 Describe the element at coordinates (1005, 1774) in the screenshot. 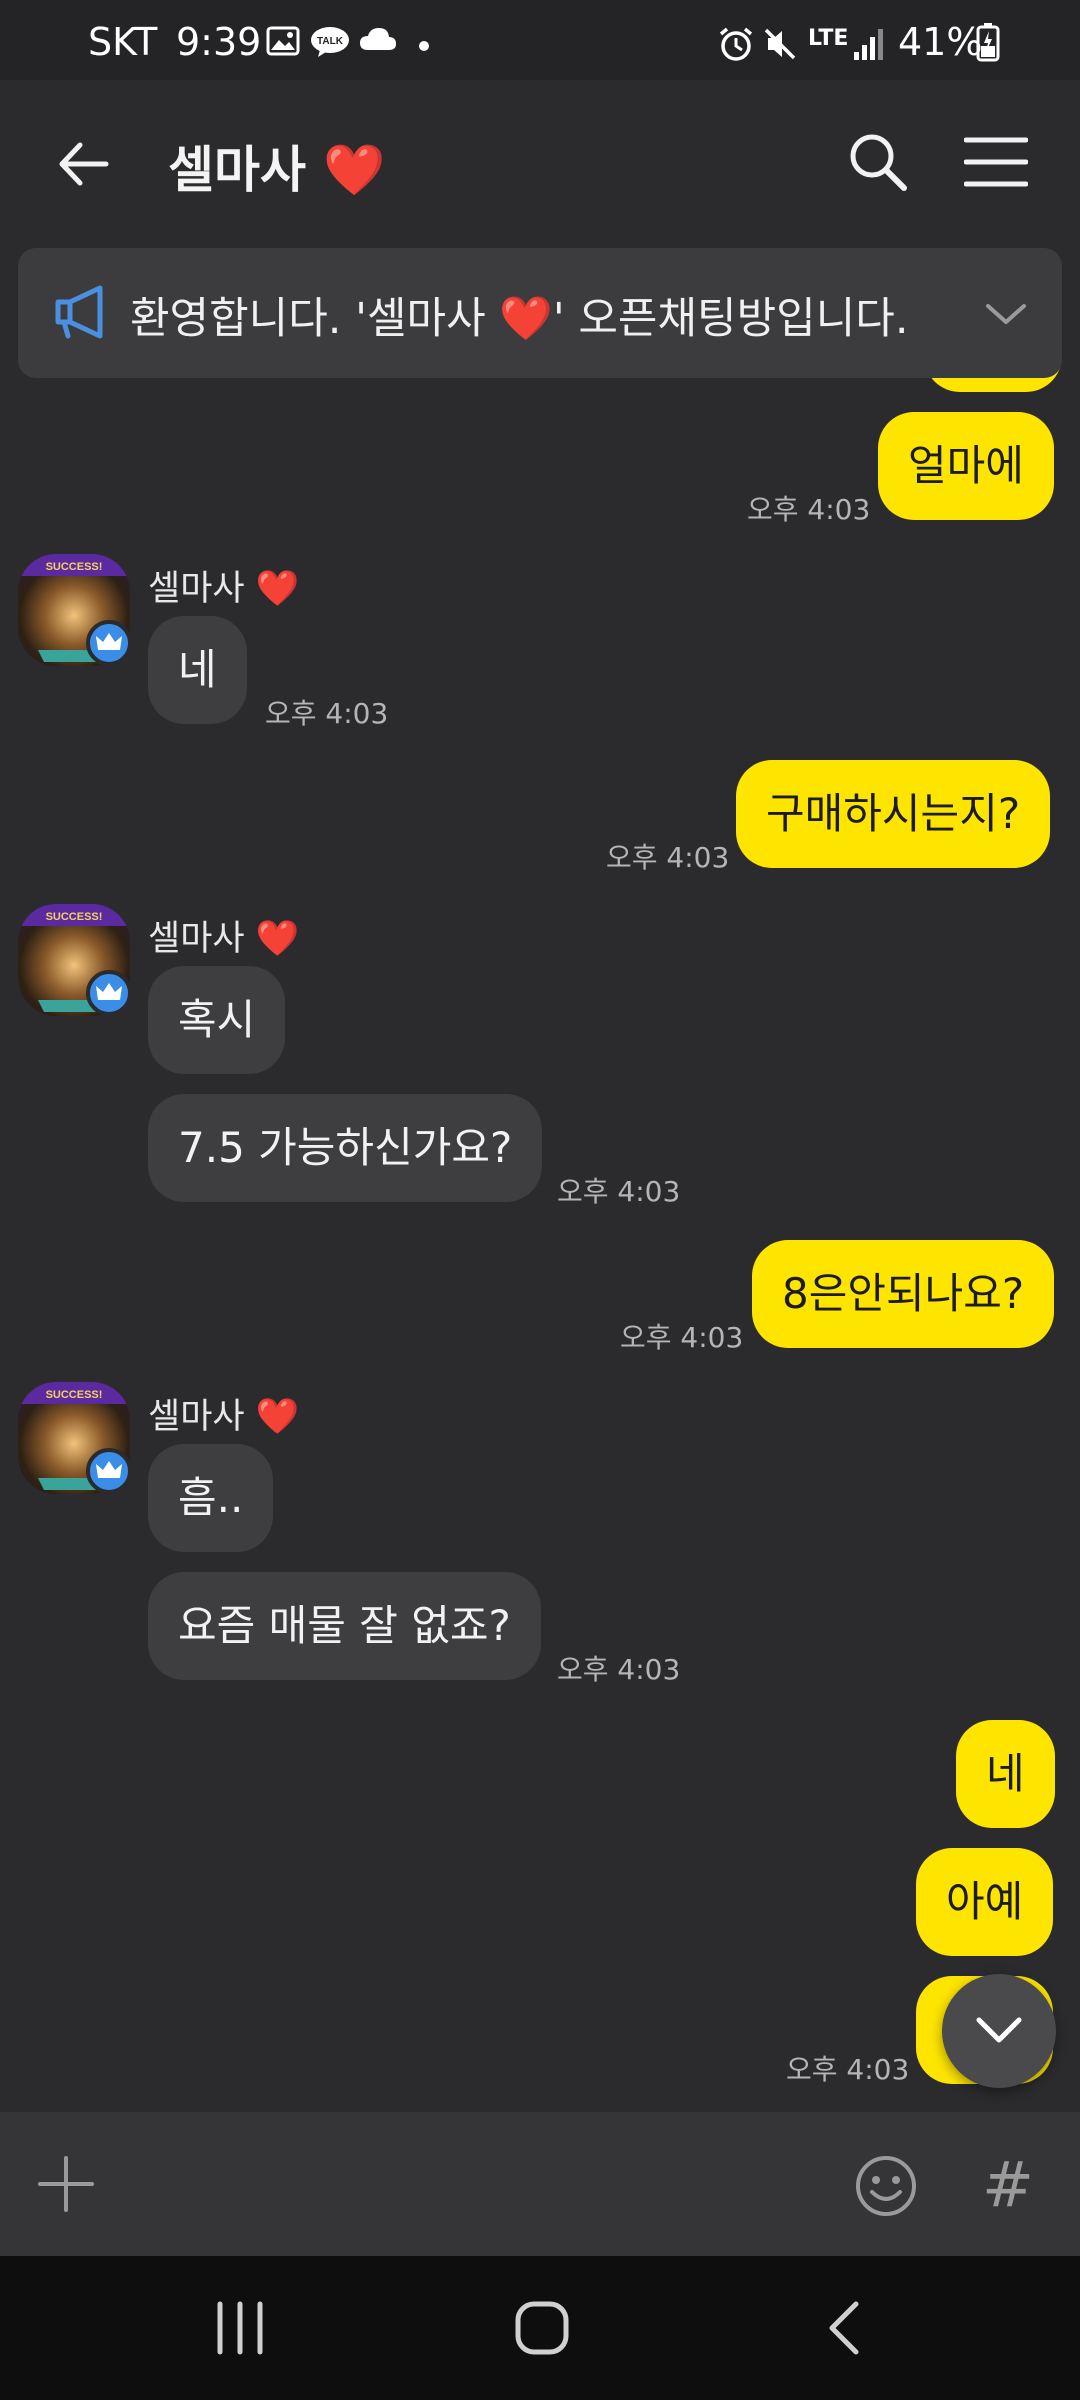

I see `outgoing-message-bubble: 네` at that location.